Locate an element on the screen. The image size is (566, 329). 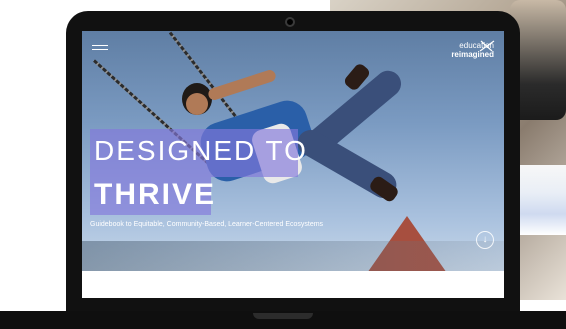
x-mark-icon is located at coordinates (487, 46).